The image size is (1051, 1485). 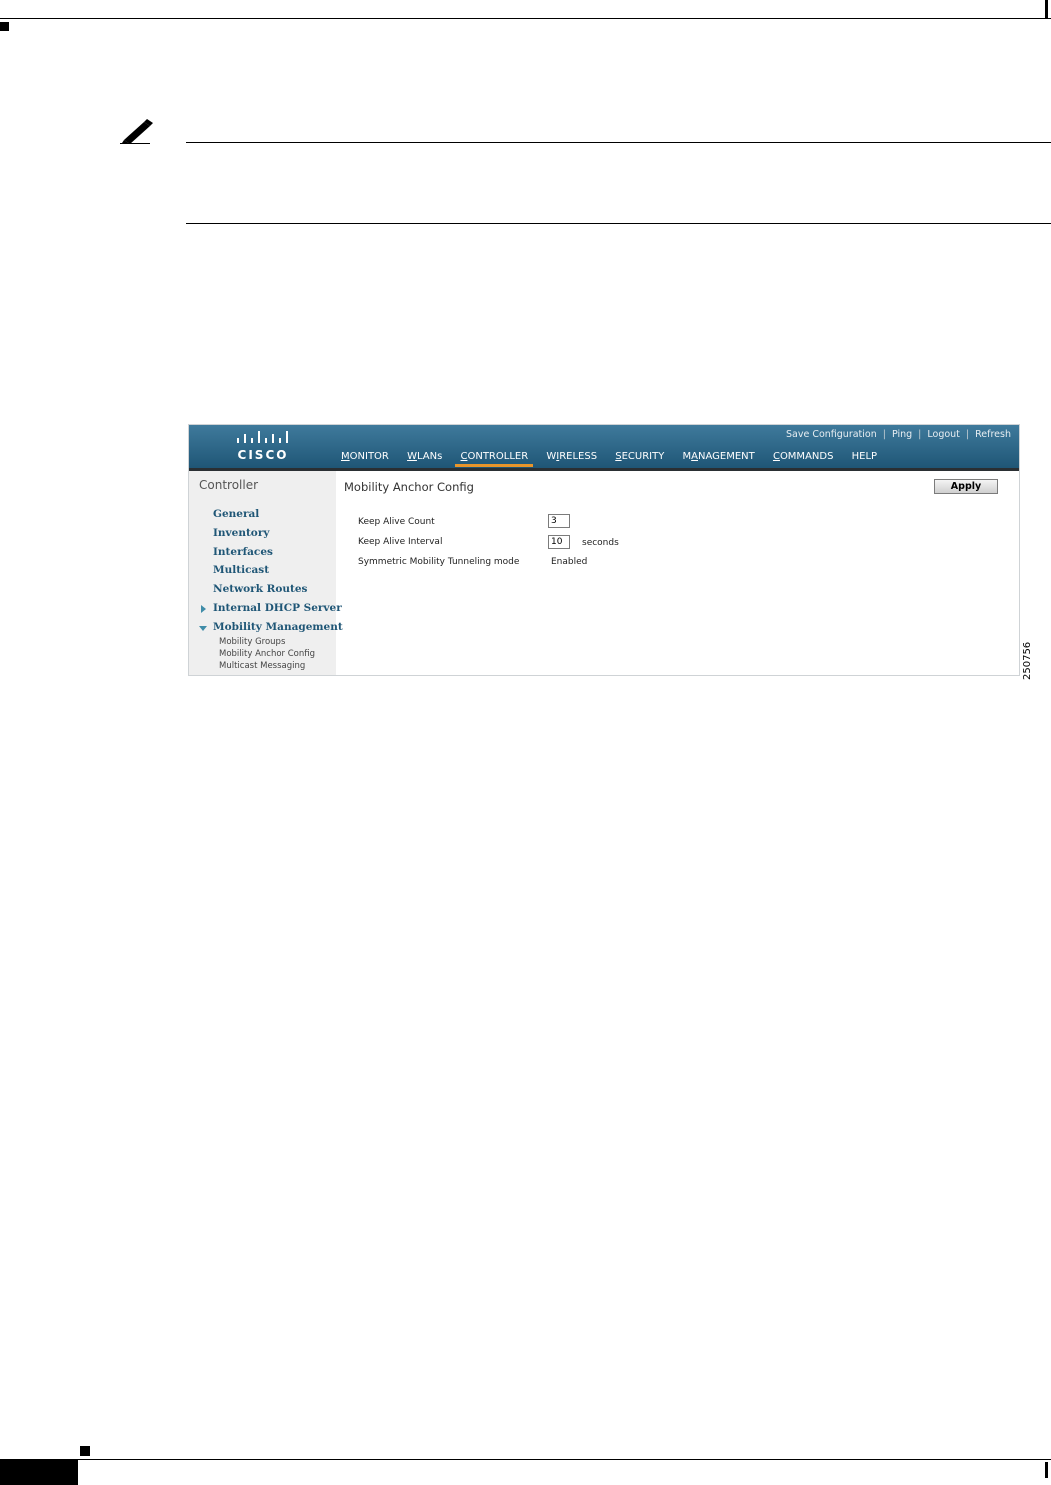 What do you see at coordinates (39, 1472) in the screenshot?
I see `page-number-block` at bounding box center [39, 1472].